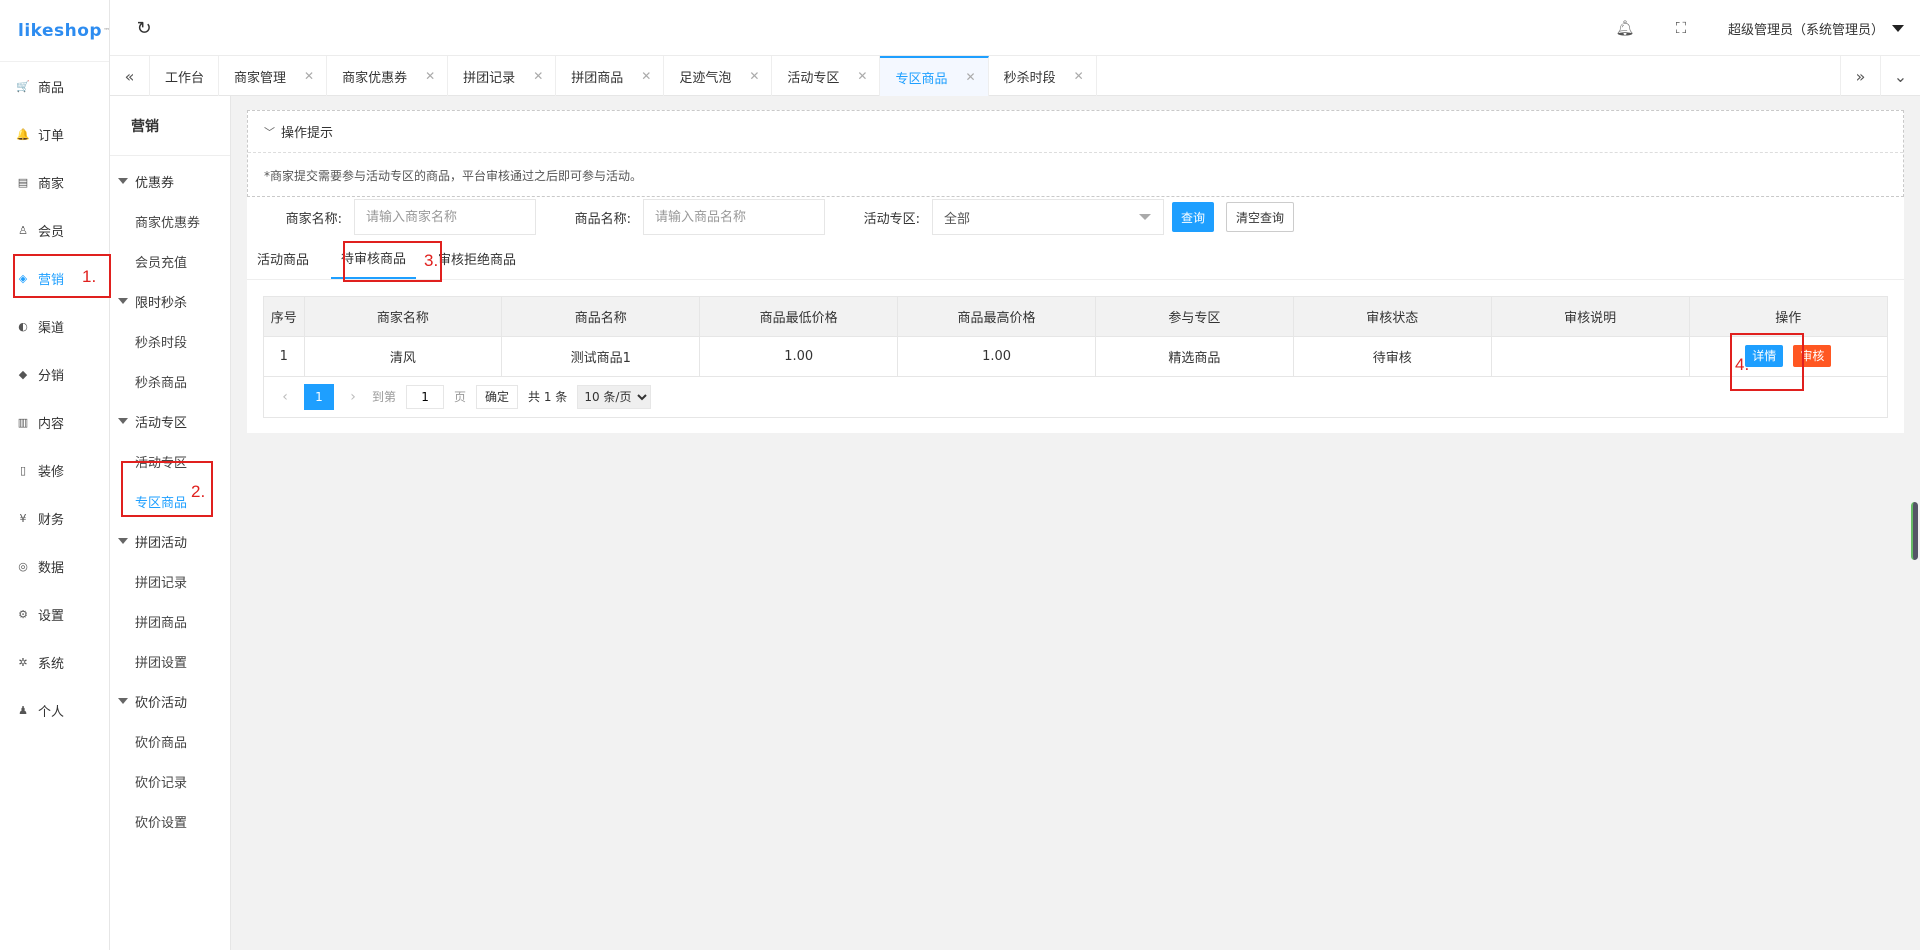 The image size is (1920, 950). Describe the element at coordinates (353, 397) in the screenshot. I see `next-page-icon: ›` at that location.